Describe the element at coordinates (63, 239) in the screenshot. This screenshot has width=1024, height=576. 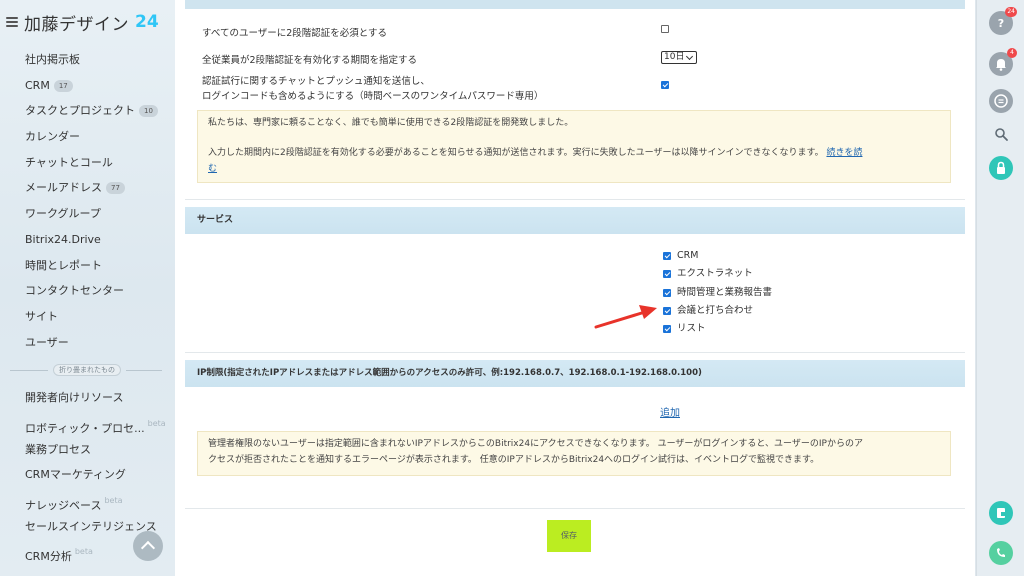
I see `sidebar-item-label: Bitrix24.Drive` at that location.